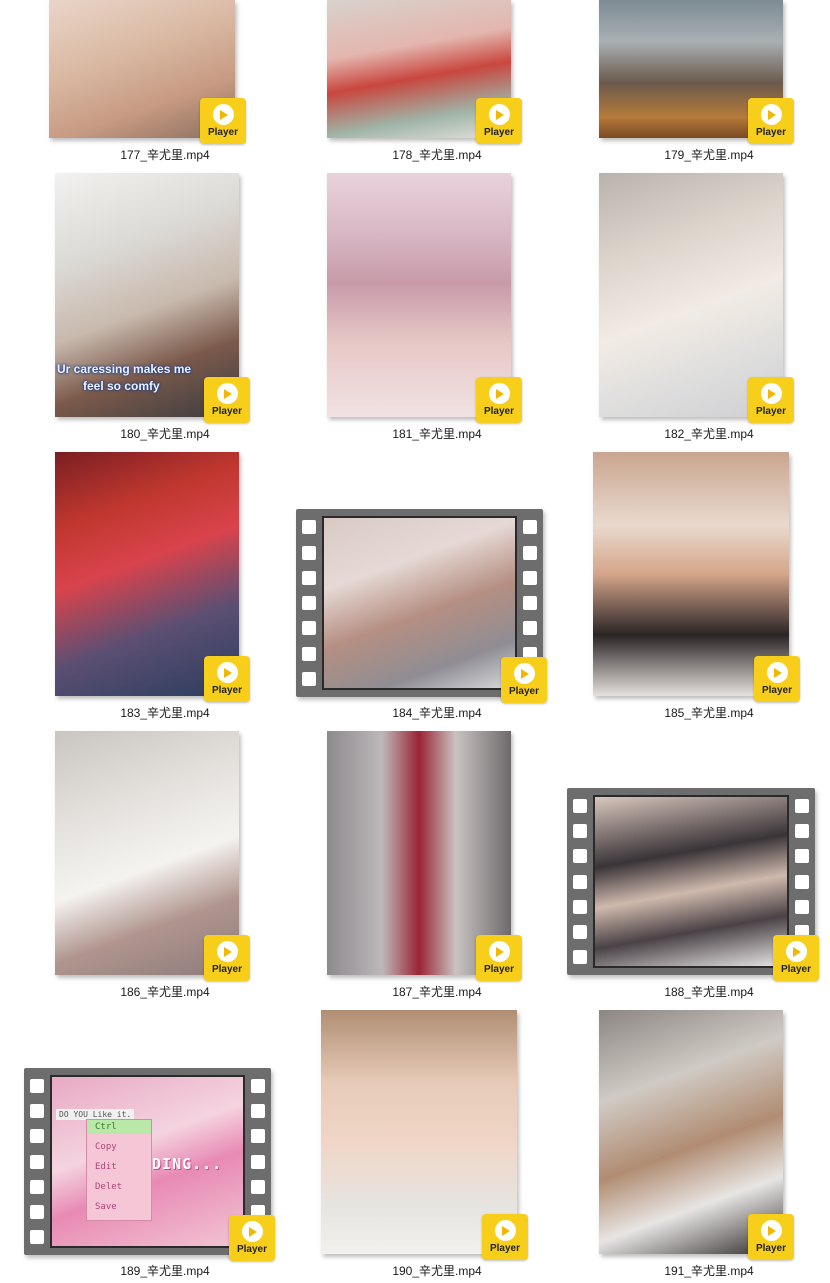 The image size is (830, 1283). I want to click on file-name: 187_辛尤里.mp4, so click(437, 992).